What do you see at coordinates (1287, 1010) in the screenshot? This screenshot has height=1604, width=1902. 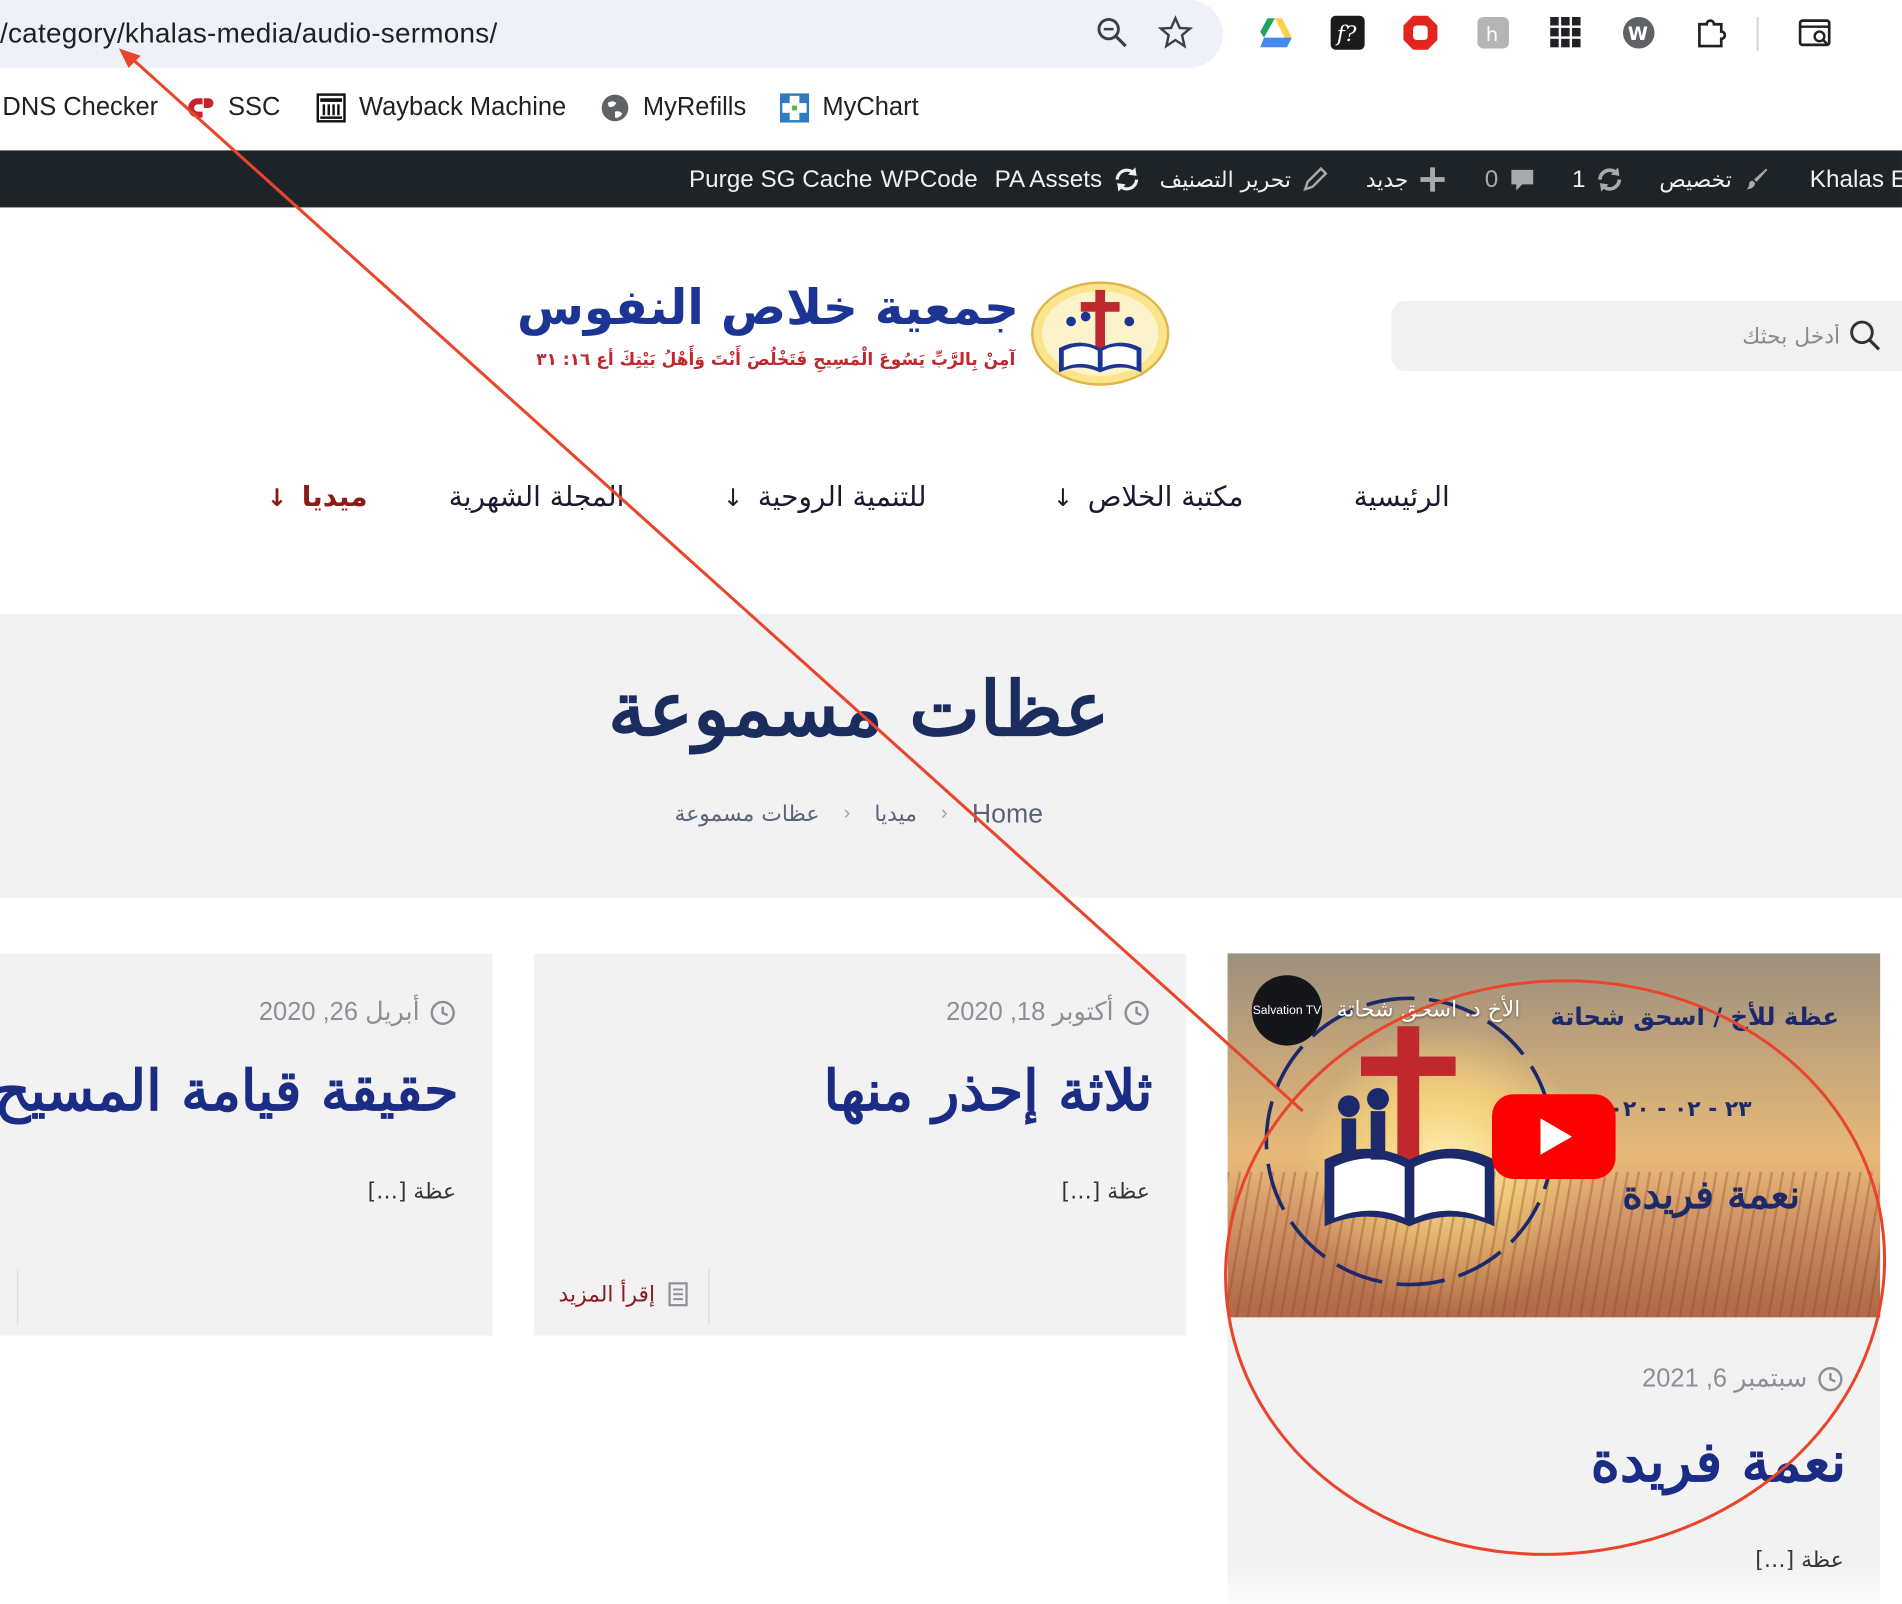 I see `channel-avatar: Salvation TV` at bounding box center [1287, 1010].